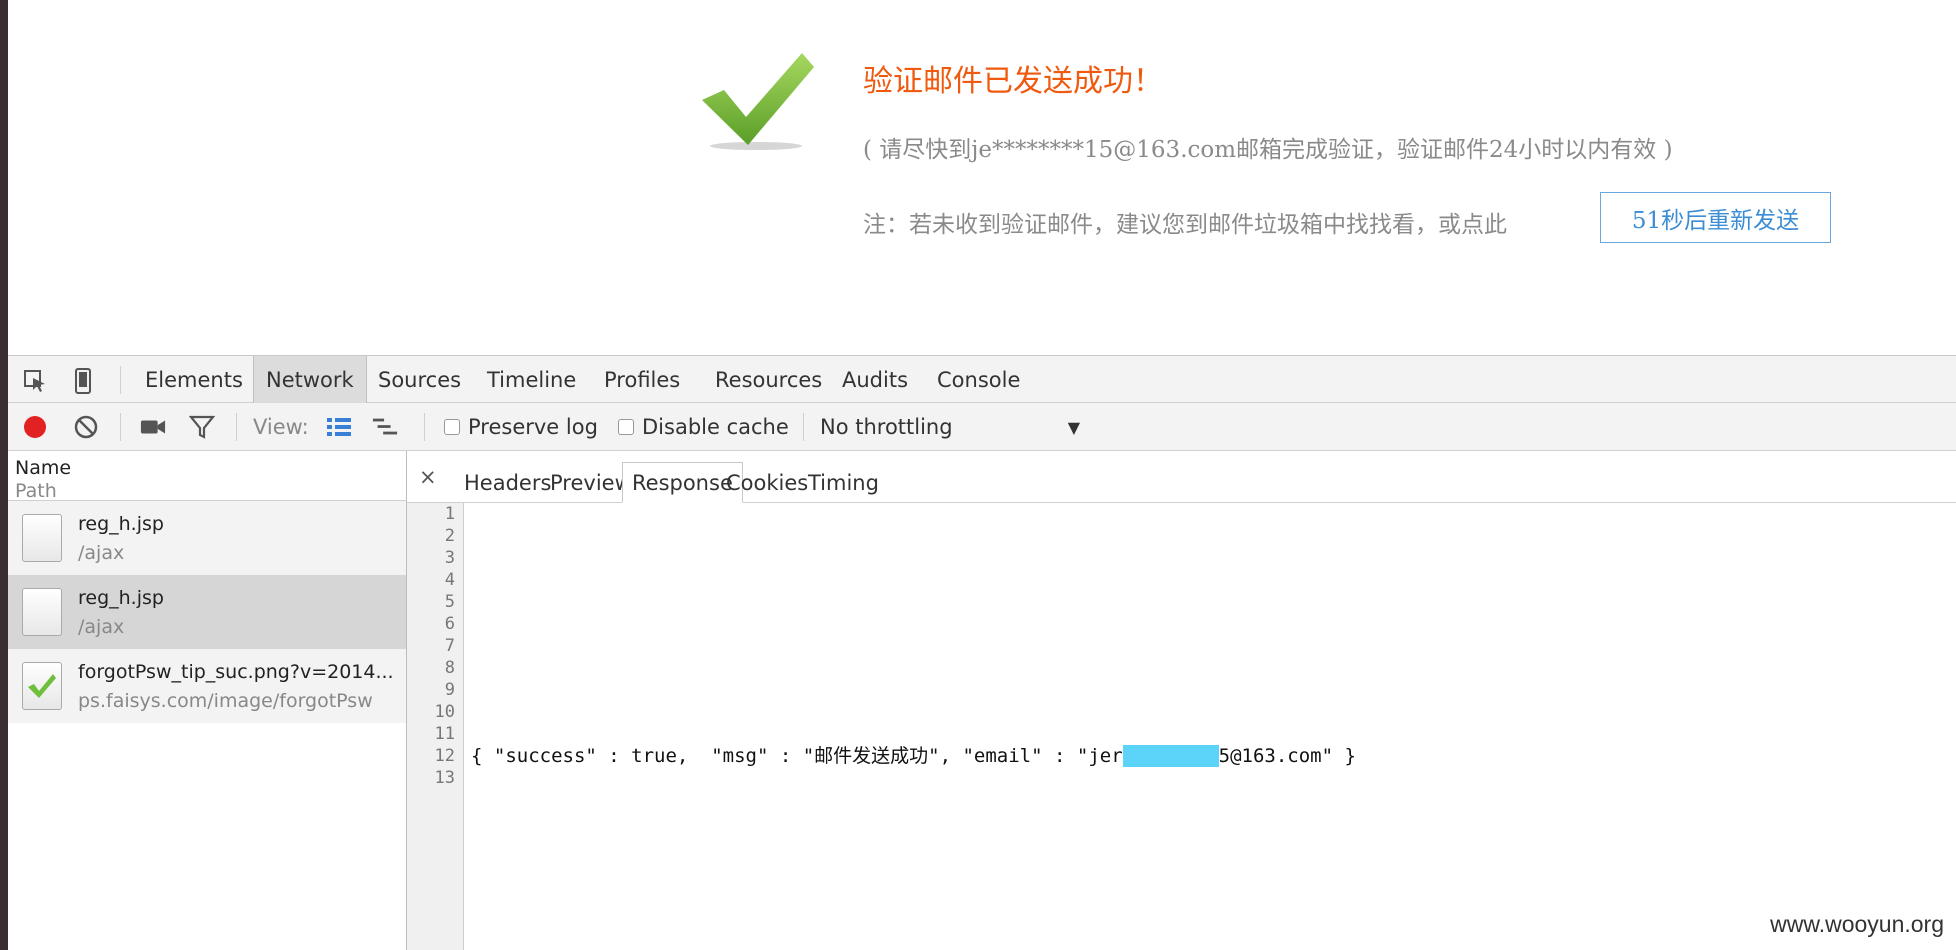 The width and height of the screenshot is (1956, 950). What do you see at coordinates (42, 686) in the screenshot?
I see `image-thumbnail-icon` at bounding box center [42, 686].